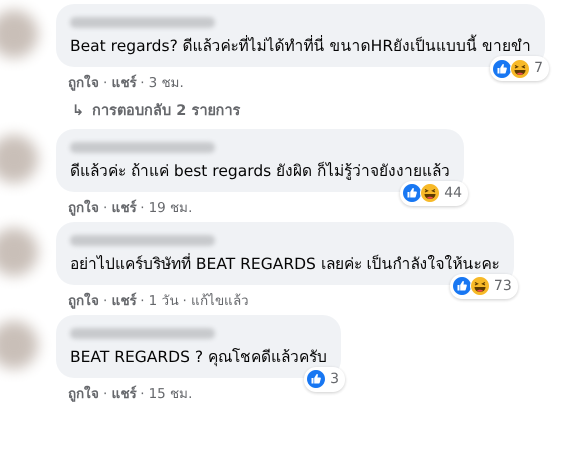 The height and width of the screenshot is (462, 585). Describe the element at coordinates (199, 357) in the screenshot. I see `comment-text: BEAT REGARDS ? คุณโชคดีแล้วครับ` at that location.